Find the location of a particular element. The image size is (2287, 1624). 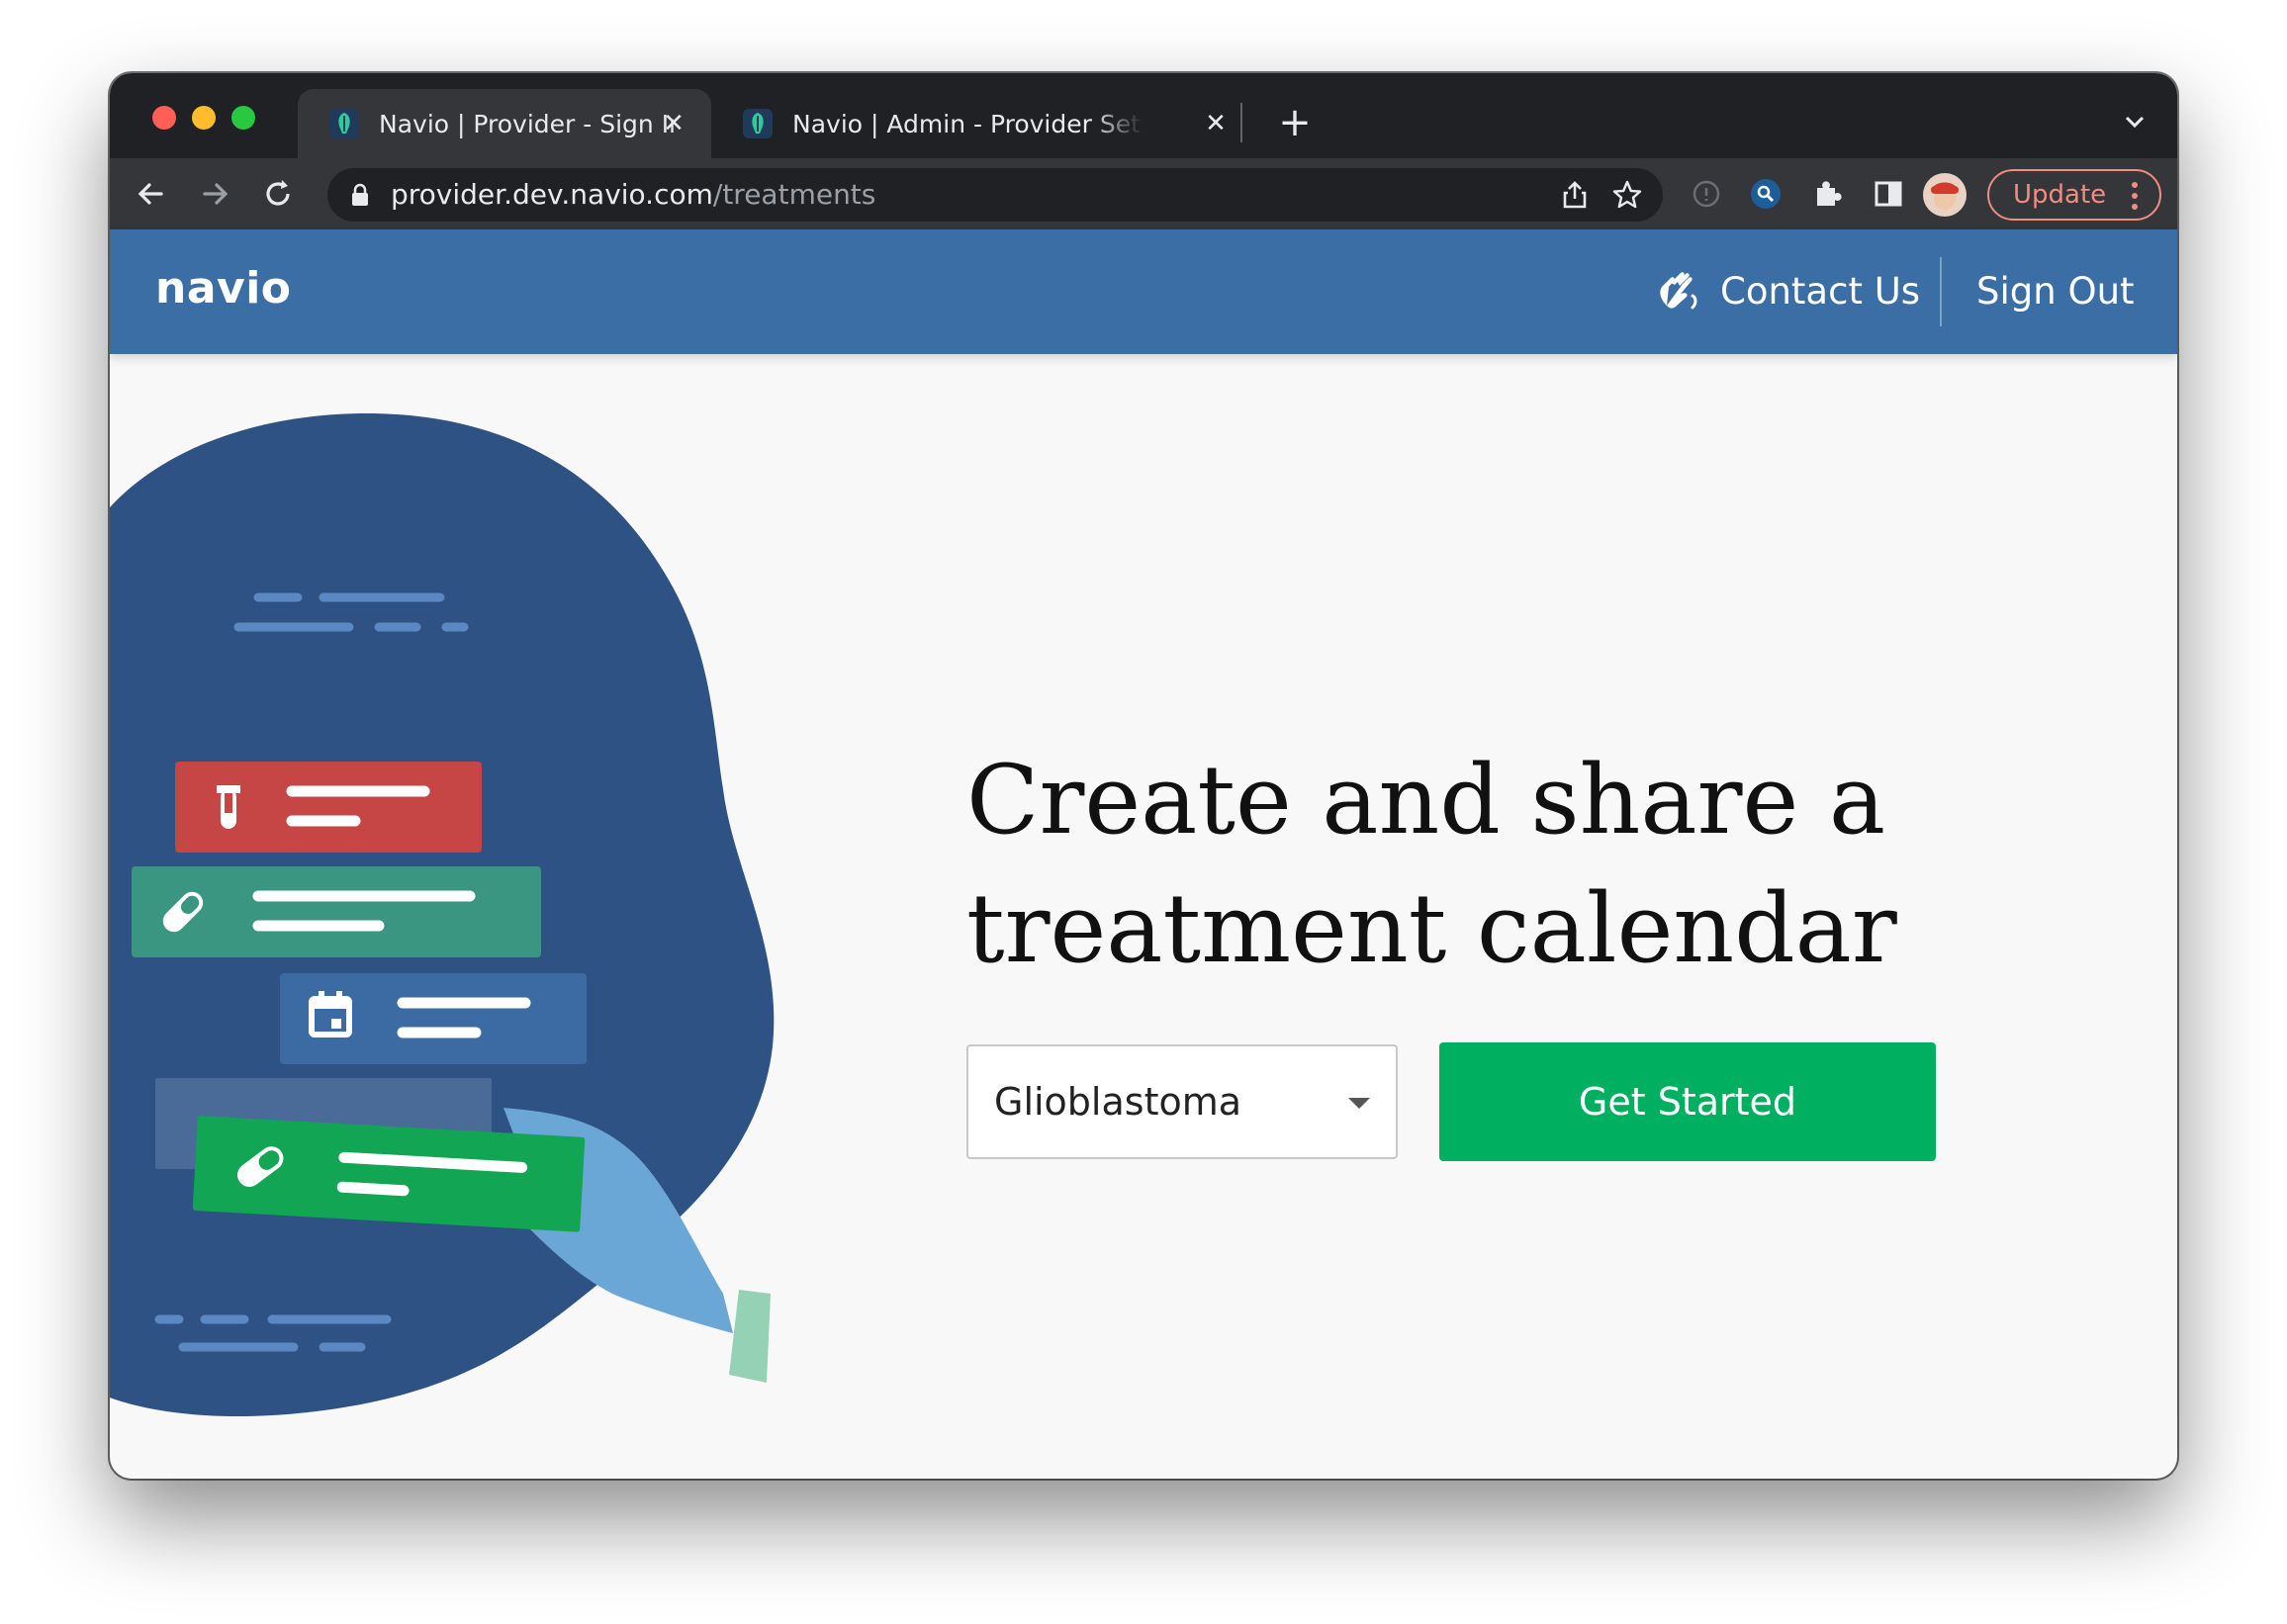

tab-provider-sign-in: Navio | Provider - Sign In ✕ is located at coordinates (504, 123).